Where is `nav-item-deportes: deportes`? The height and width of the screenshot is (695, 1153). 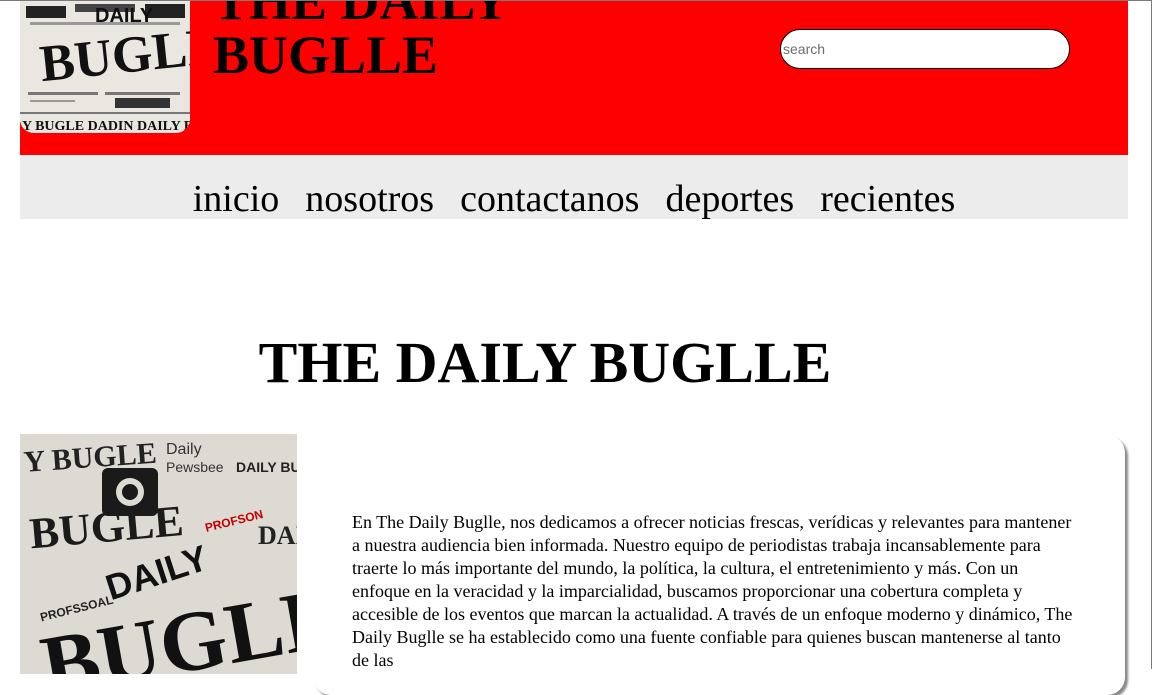
nav-item-deportes: deportes is located at coordinates (729, 199).